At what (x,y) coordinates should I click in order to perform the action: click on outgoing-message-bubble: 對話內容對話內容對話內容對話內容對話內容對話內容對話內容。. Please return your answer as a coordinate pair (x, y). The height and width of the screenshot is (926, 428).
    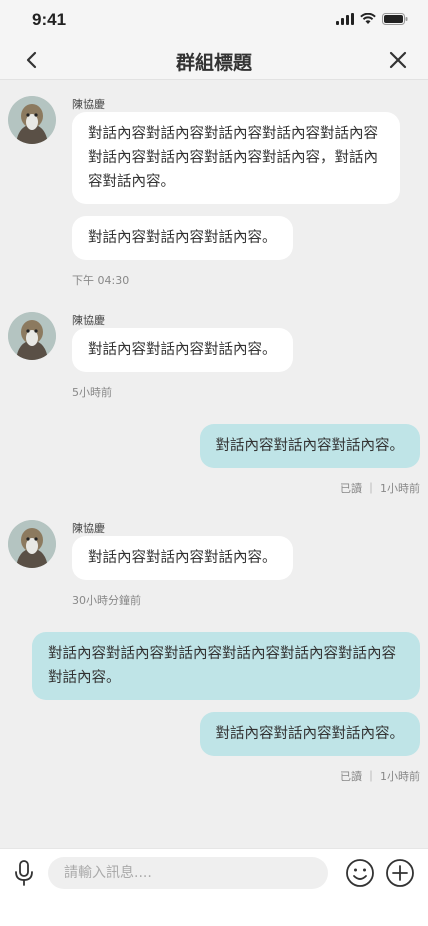
    Looking at the image, I should click on (226, 666).